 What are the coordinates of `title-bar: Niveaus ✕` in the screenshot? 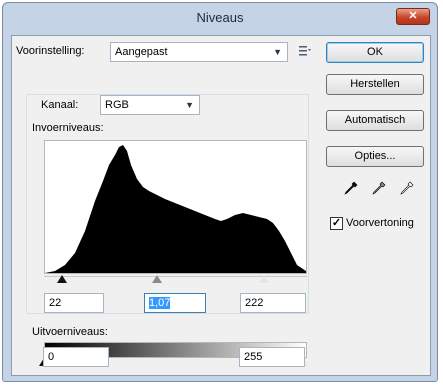 It's located at (220, 18).